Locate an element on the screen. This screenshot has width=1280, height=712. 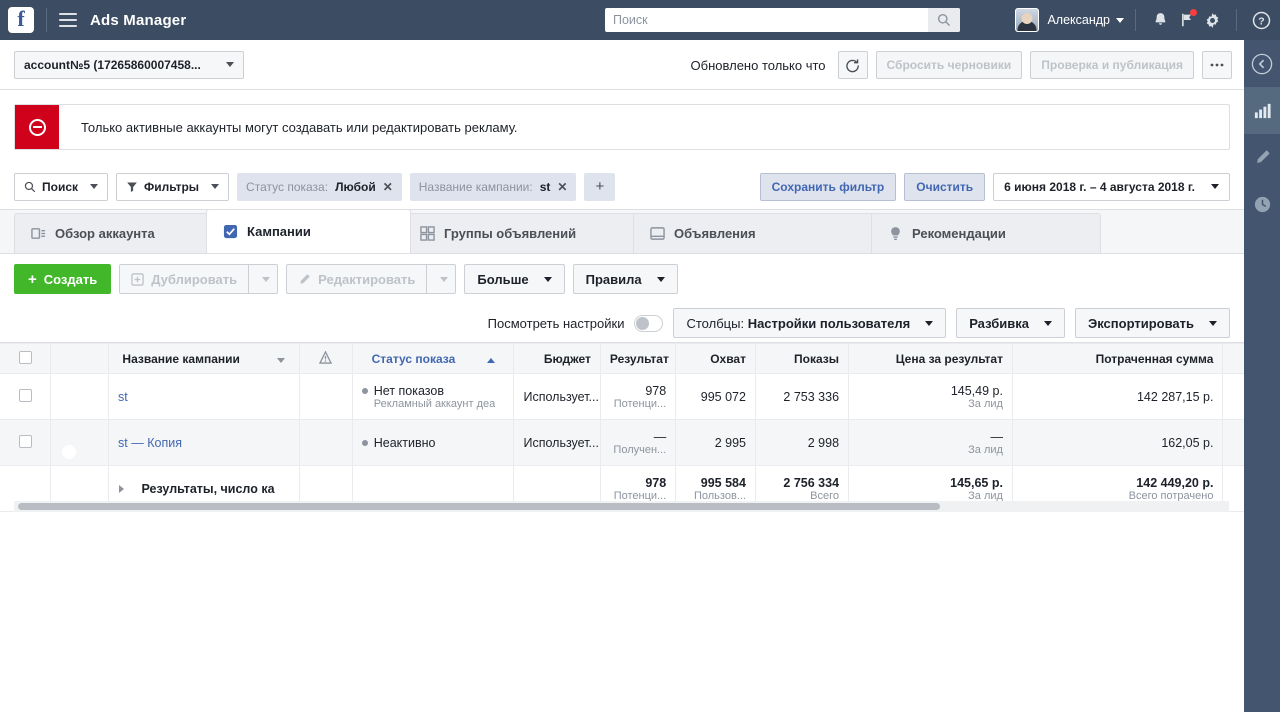
results-header: Результат is located at coordinates (638, 358).